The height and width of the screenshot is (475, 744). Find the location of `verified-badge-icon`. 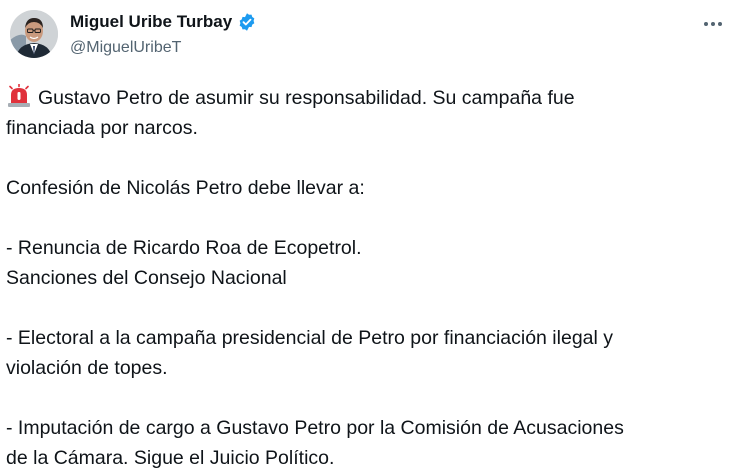

verified-badge-icon is located at coordinates (247, 22).